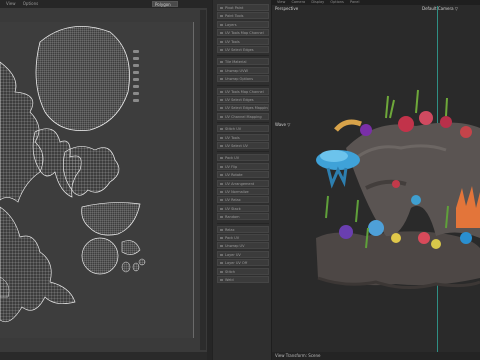 This screenshot has width=480, height=360. Describe the element at coordinates (243, 217) in the screenshot. I see `tool-button: Random` at that location.